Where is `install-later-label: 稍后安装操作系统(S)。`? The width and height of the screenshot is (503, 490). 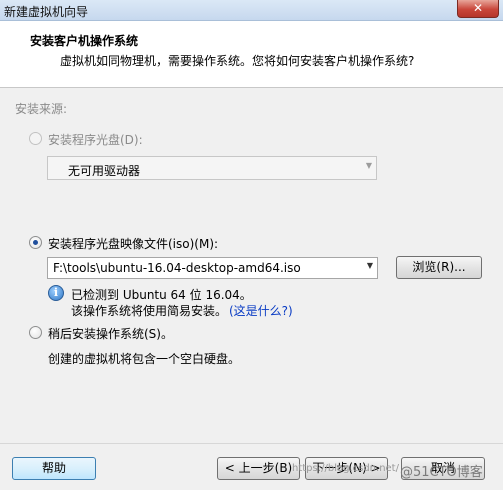 install-later-label: 稍后安装操作系统(S)。 is located at coordinates (110, 334).